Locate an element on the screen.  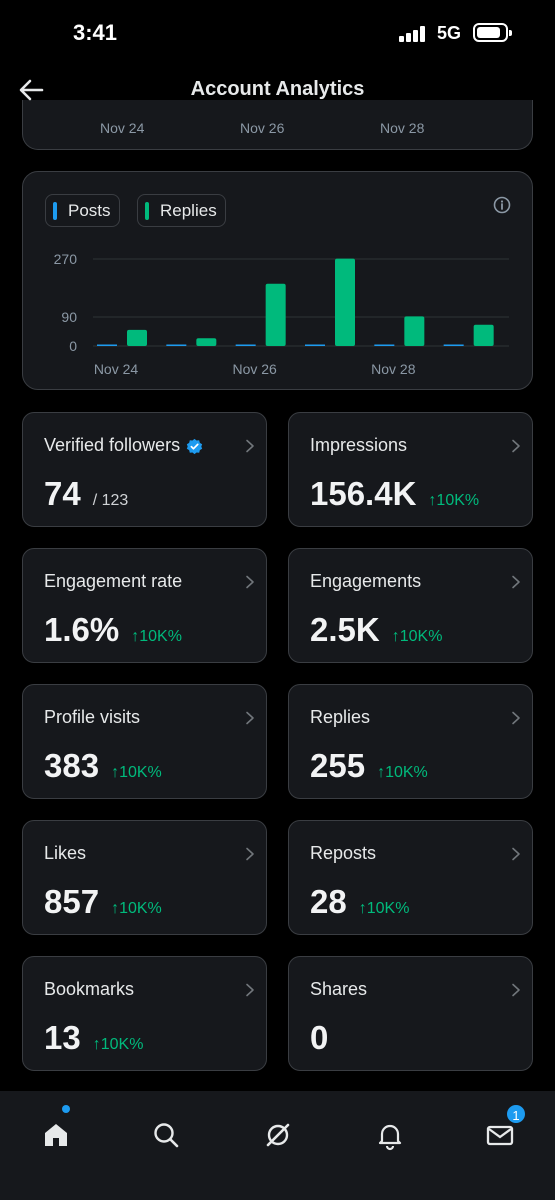
metric-label: Verified followers is located at coordinates (123, 445).